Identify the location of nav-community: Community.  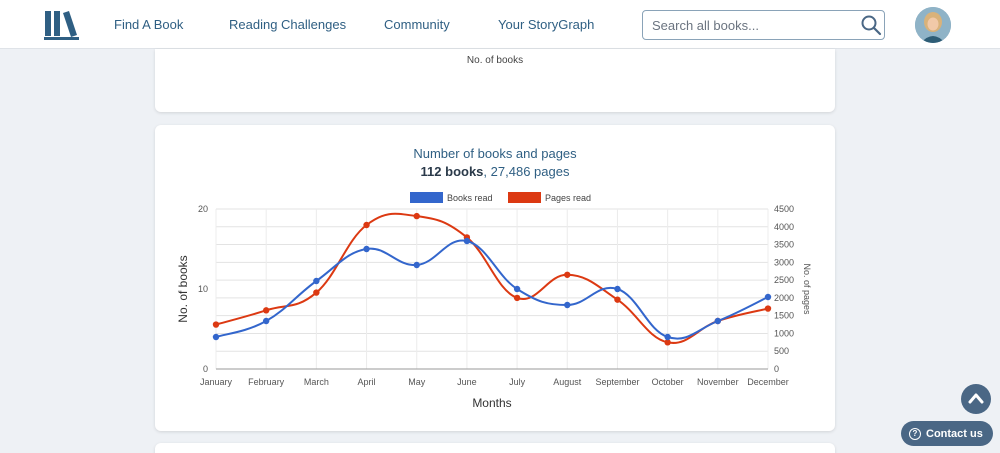
(417, 24).